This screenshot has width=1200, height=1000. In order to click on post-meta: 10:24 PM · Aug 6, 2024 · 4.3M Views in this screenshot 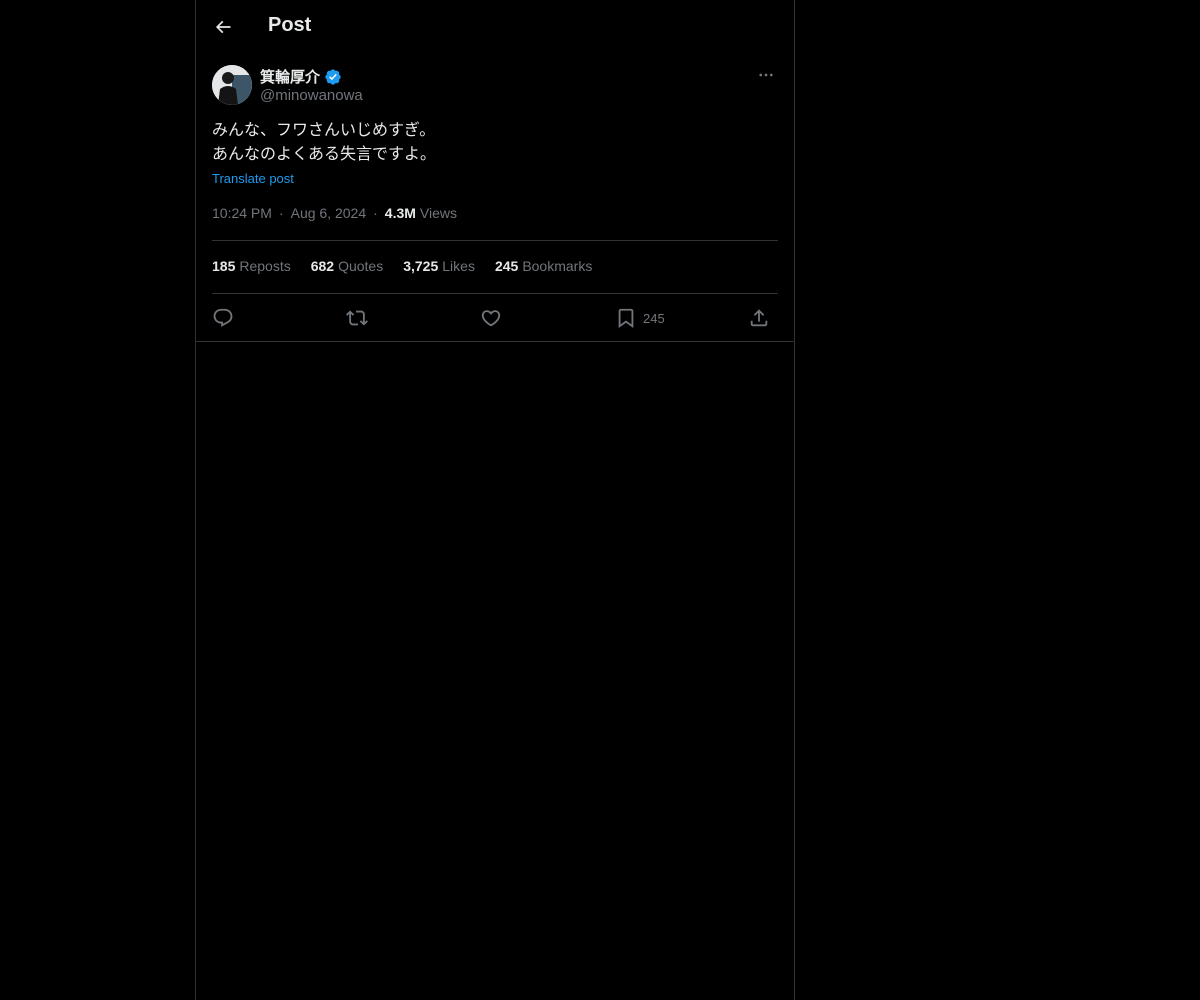, I will do `click(334, 213)`.